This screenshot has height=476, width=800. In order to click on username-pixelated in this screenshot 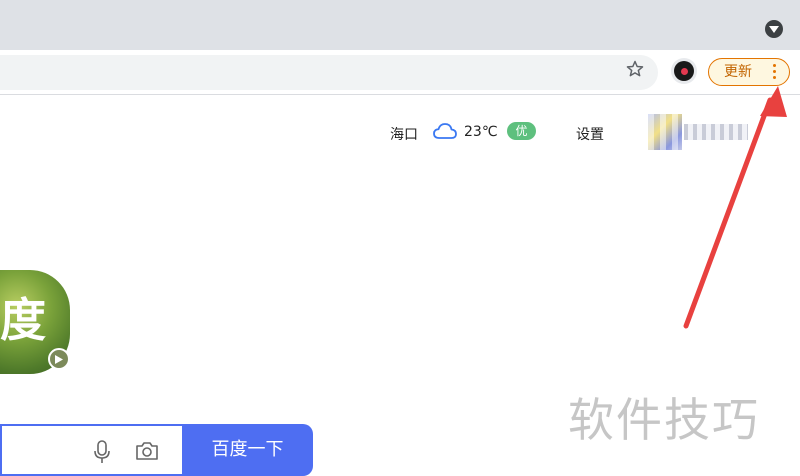, I will do `click(716, 132)`.